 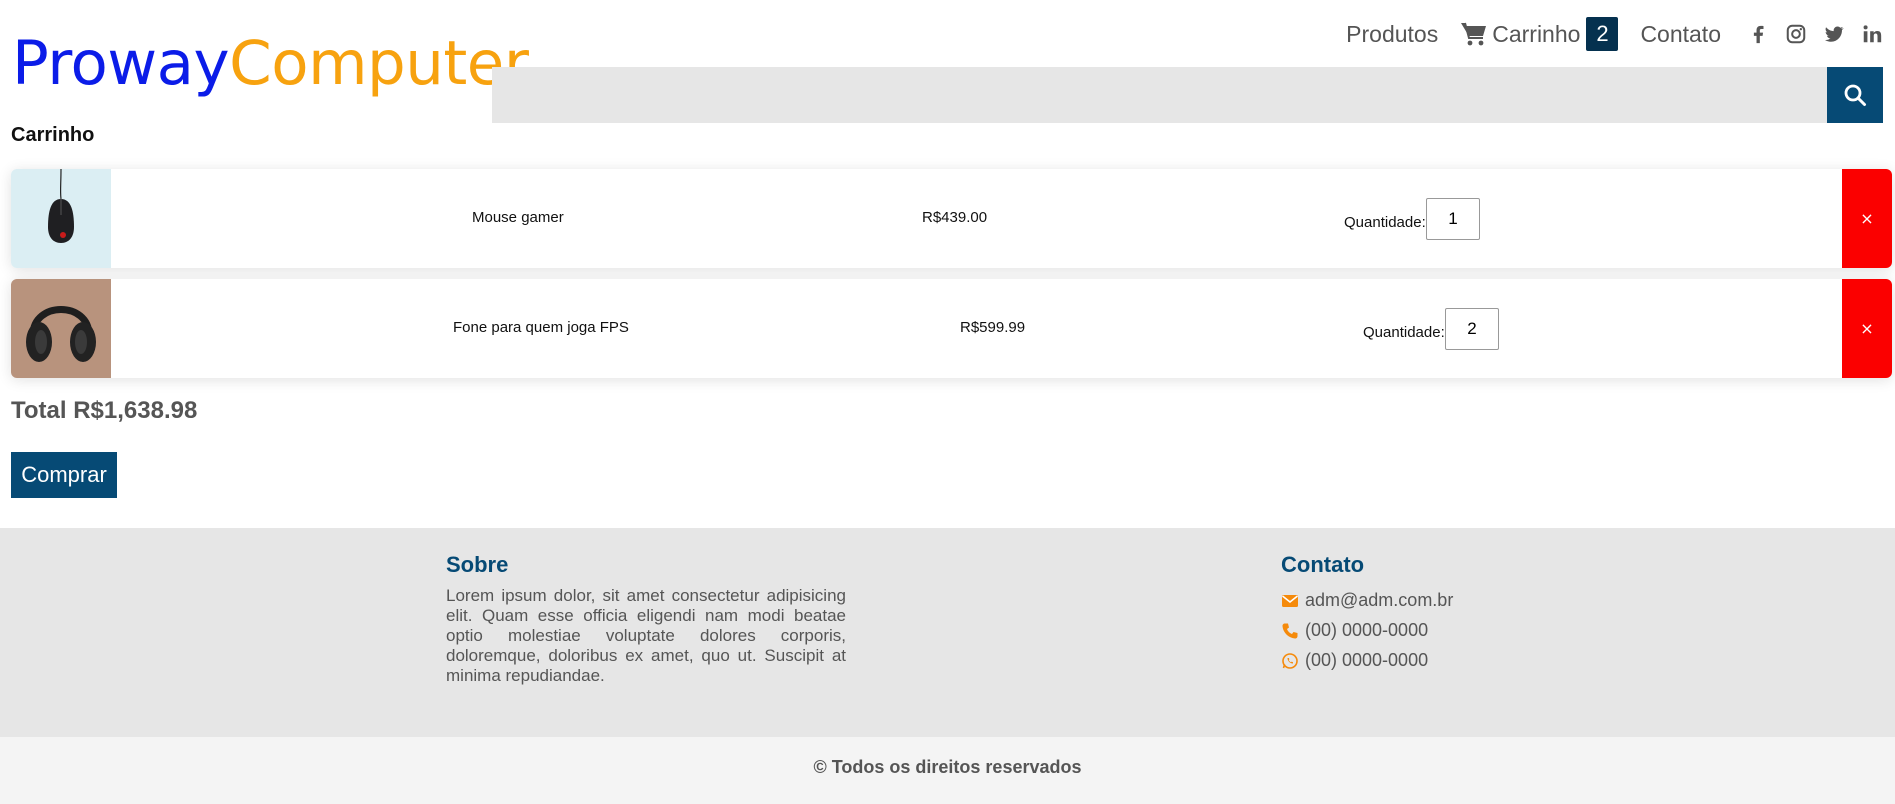 I want to click on item-name: Mouse gamer, so click(x=518, y=217).